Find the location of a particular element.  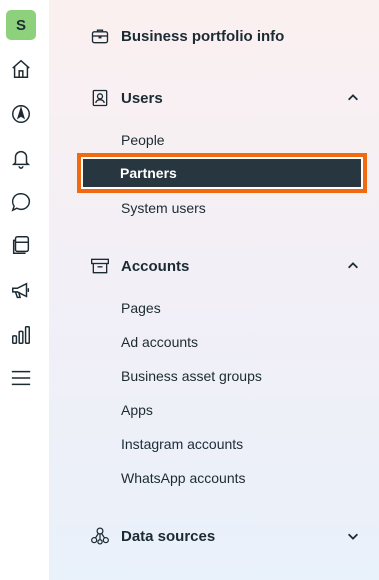

archive-icon is located at coordinates (100, 266).